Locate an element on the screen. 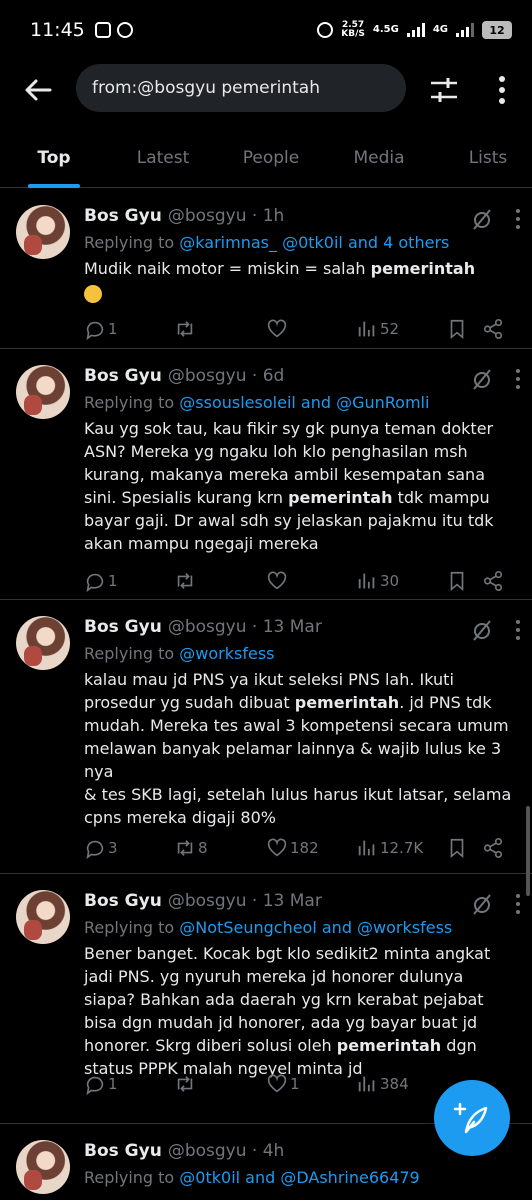  tab-latest: Latest is located at coordinates (163, 158).